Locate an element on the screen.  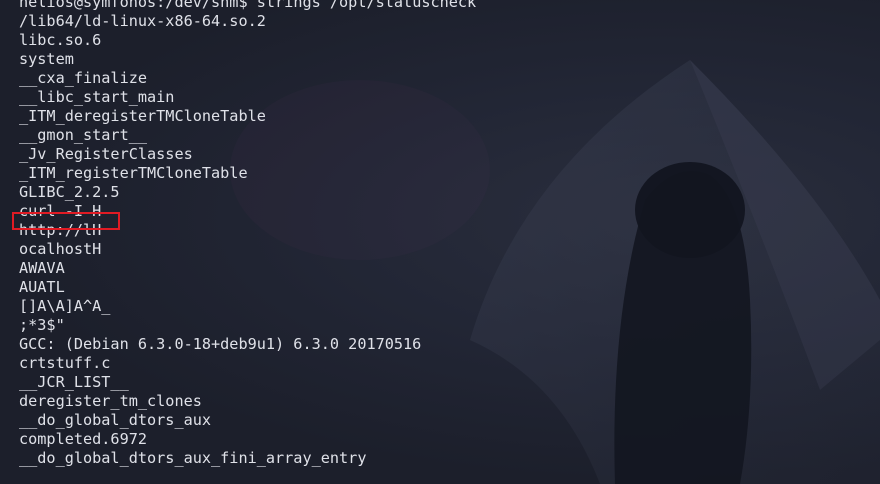
output-line: crtstuff.c is located at coordinates (65, 363).